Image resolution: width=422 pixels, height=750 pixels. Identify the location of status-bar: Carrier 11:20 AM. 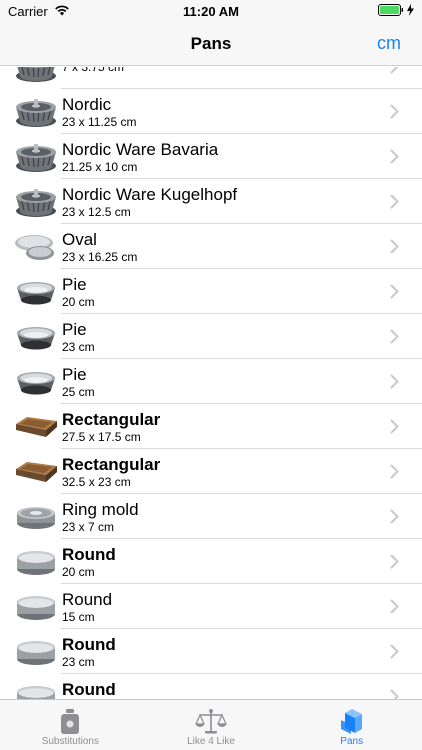
(211, 11).